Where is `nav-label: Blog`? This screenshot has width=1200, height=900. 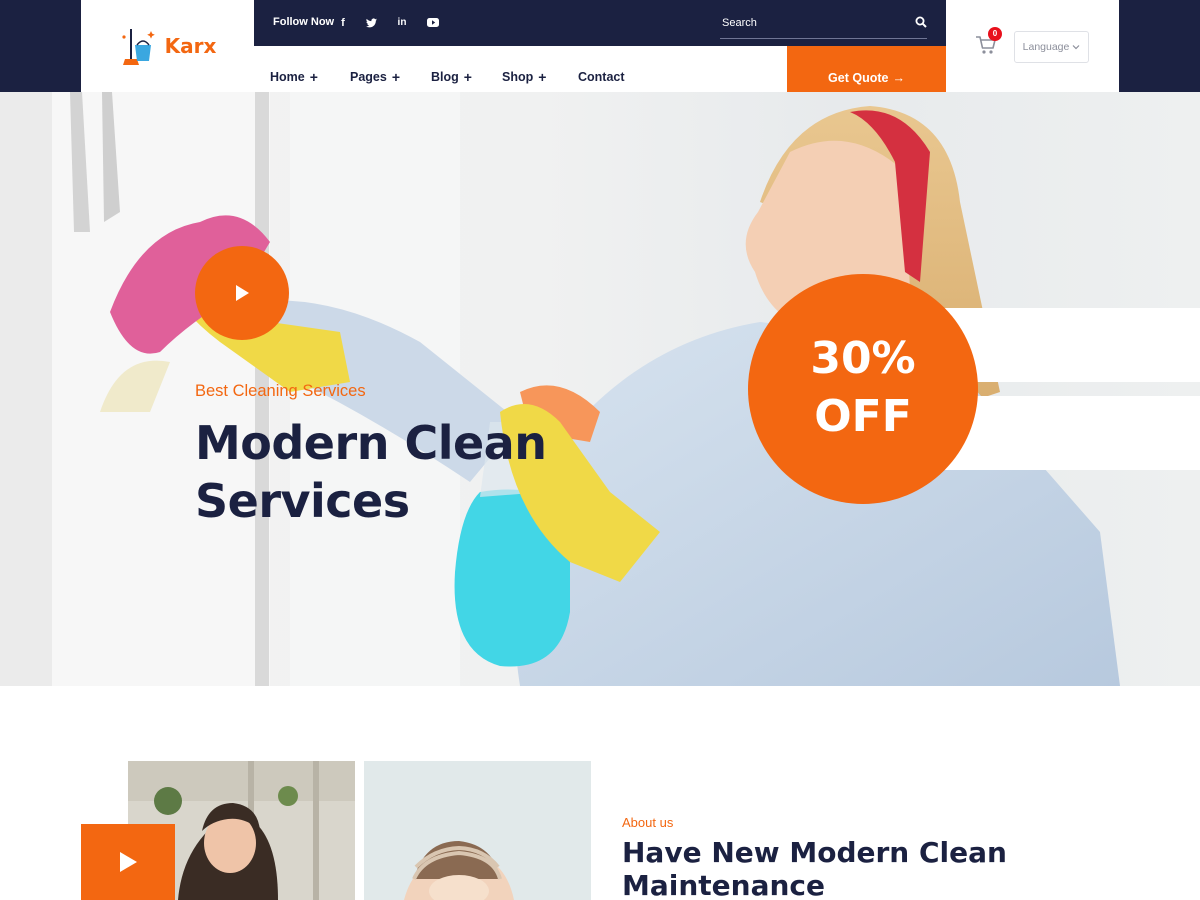
nav-label: Blog is located at coordinates (445, 77).